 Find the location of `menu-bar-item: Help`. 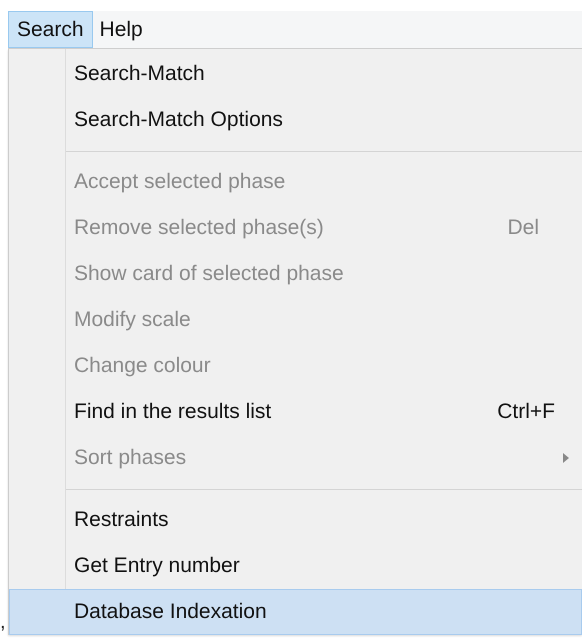

menu-bar-item: Help is located at coordinates (121, 29).